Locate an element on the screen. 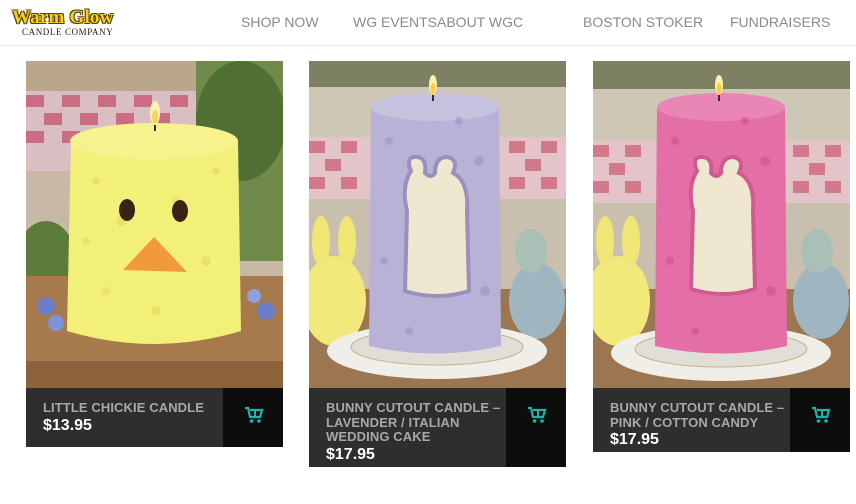 This screenshot has width=856, height=504. brand-logo: Warm Glow CANDLE COMPANY is located at coordinates (68, 23).